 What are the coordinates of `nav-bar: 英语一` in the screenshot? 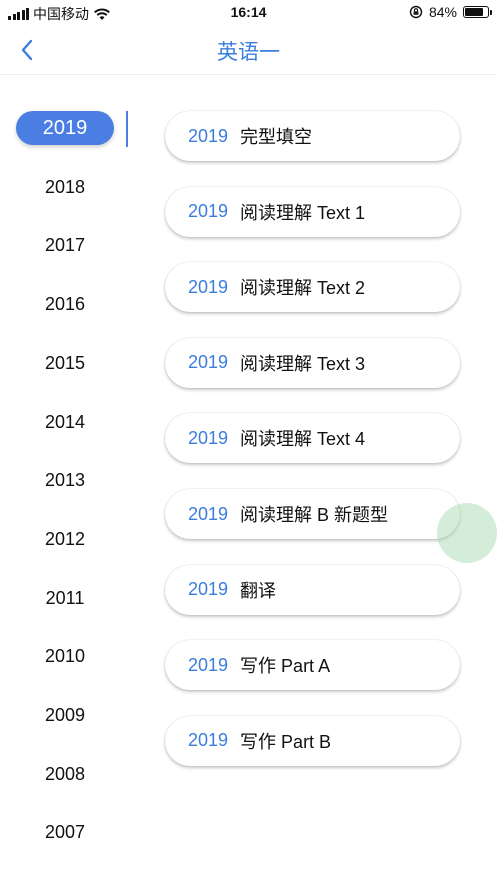 It's located at (248, 50).